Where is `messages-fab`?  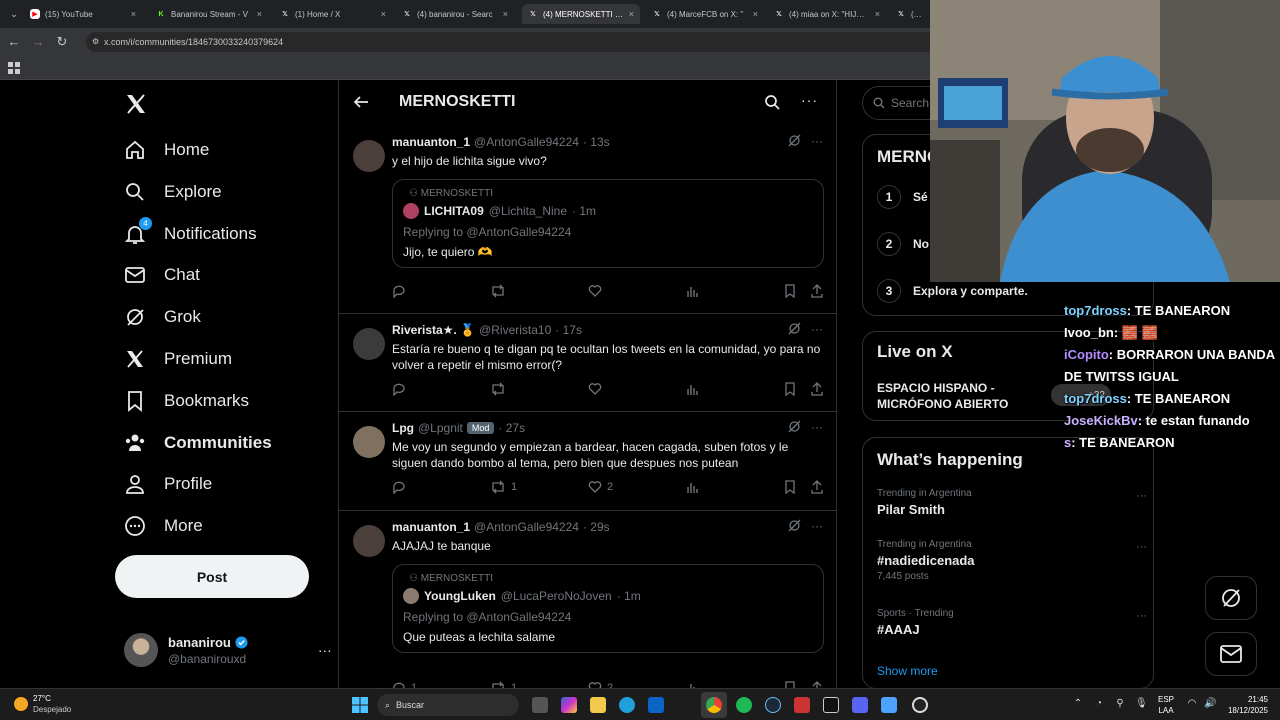 messages-fab is located at coordinates (1231, 654).